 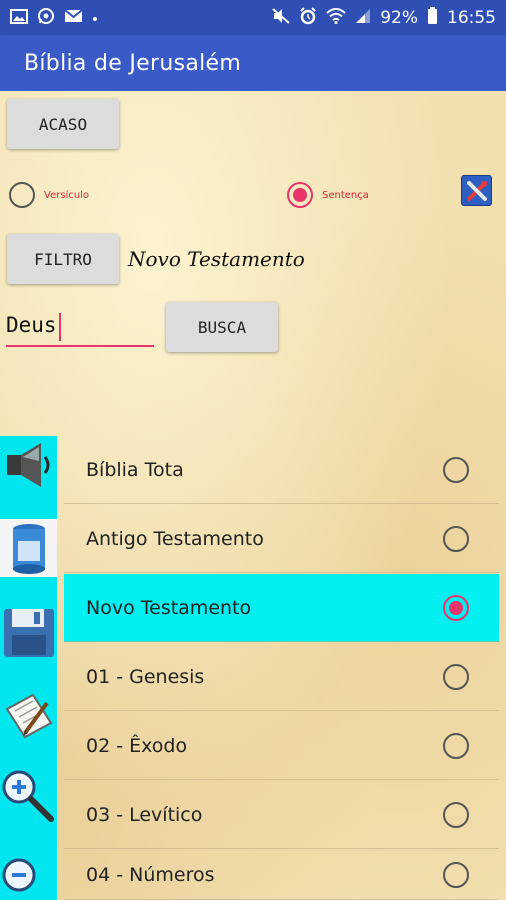 I want to click on radio-verse-circle, so click(x=22, y=195).